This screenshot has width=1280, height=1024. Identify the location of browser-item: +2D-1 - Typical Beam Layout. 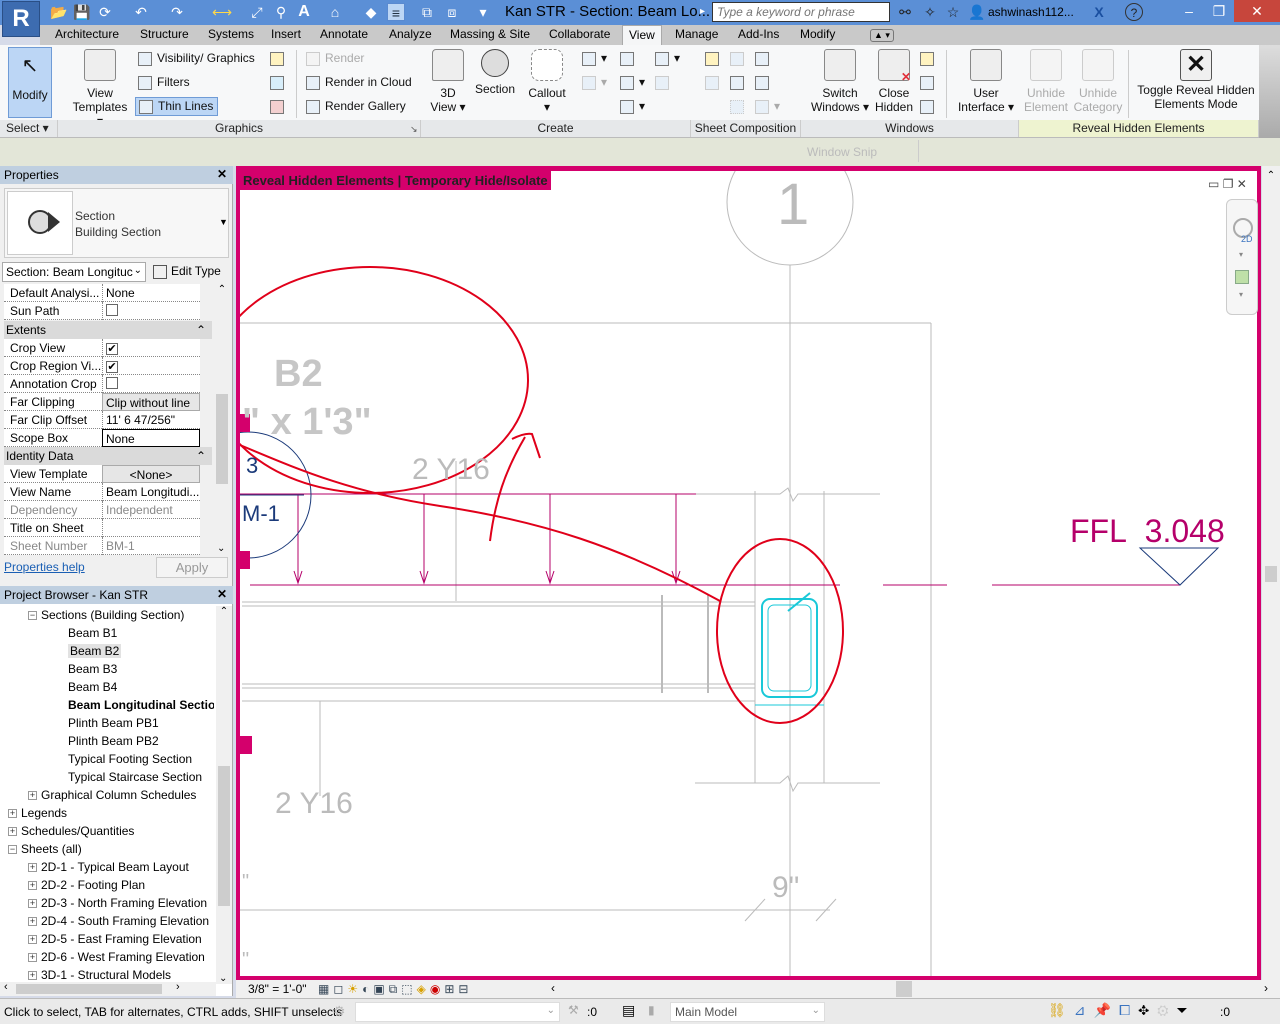
(108, 867).